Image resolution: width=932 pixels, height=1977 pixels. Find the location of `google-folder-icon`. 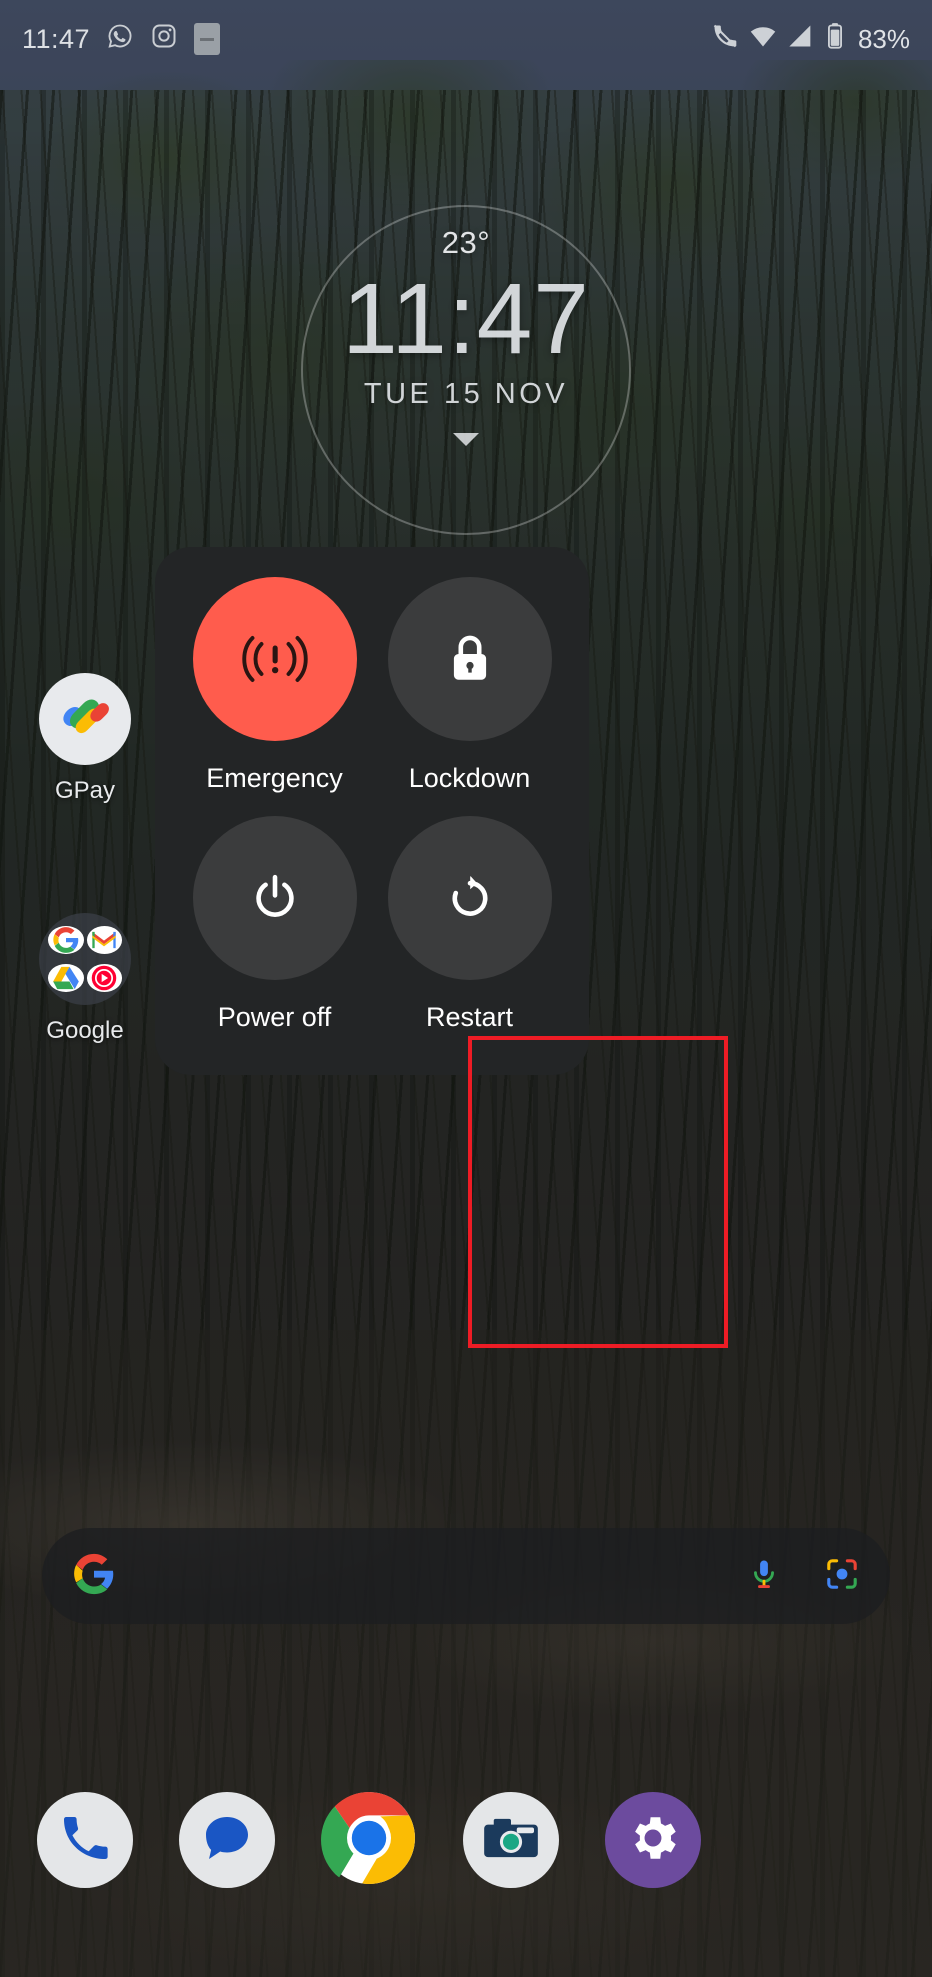

google-folder-icon is located at coordinates (85, 959).